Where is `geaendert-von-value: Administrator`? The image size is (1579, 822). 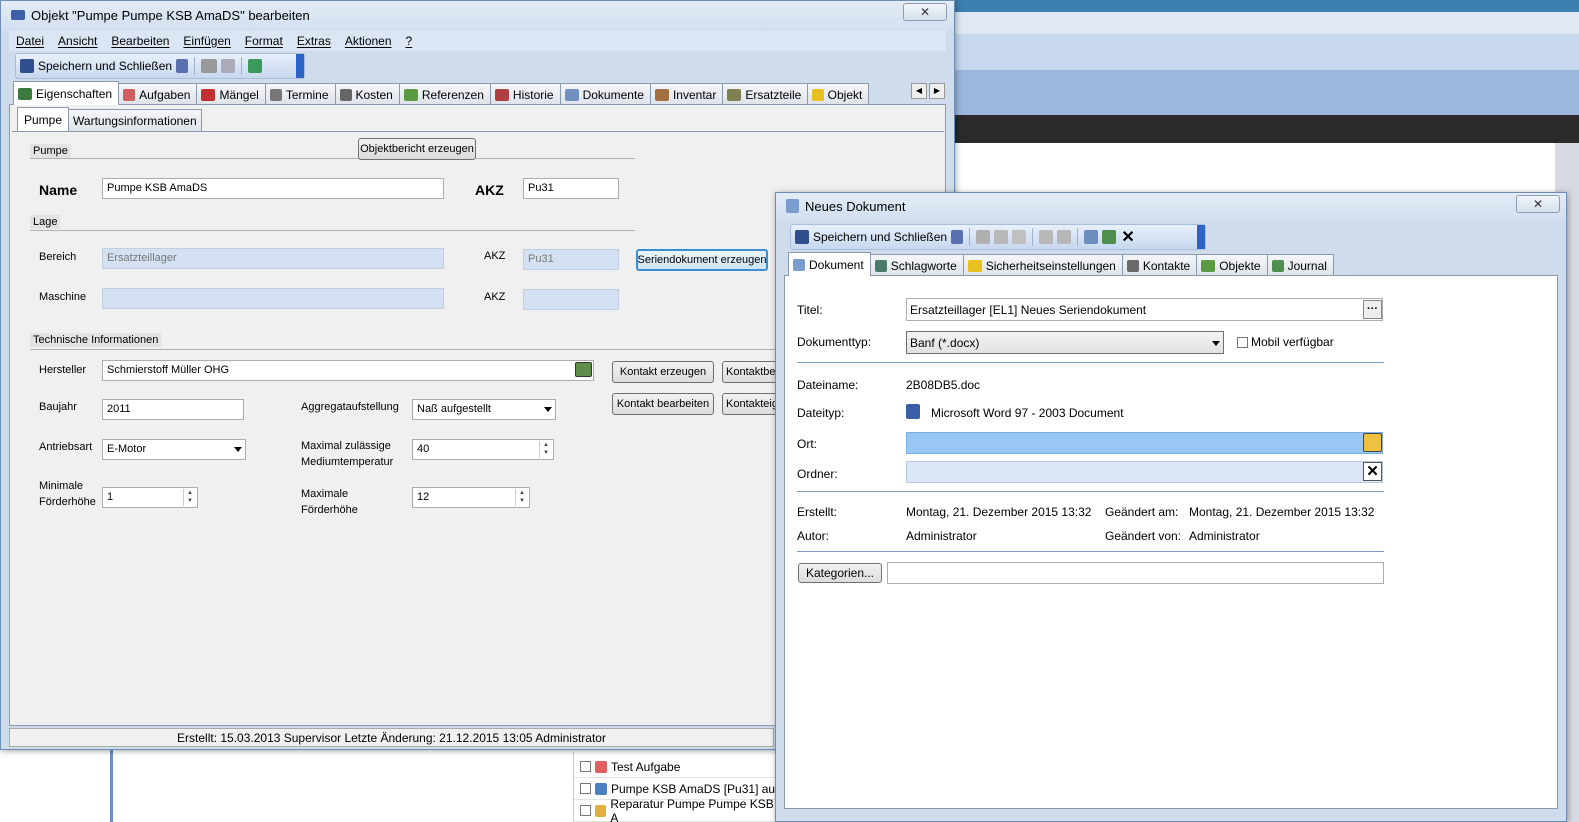 geaendert-von-value: Administrator is located at coordinates (1224, 536).